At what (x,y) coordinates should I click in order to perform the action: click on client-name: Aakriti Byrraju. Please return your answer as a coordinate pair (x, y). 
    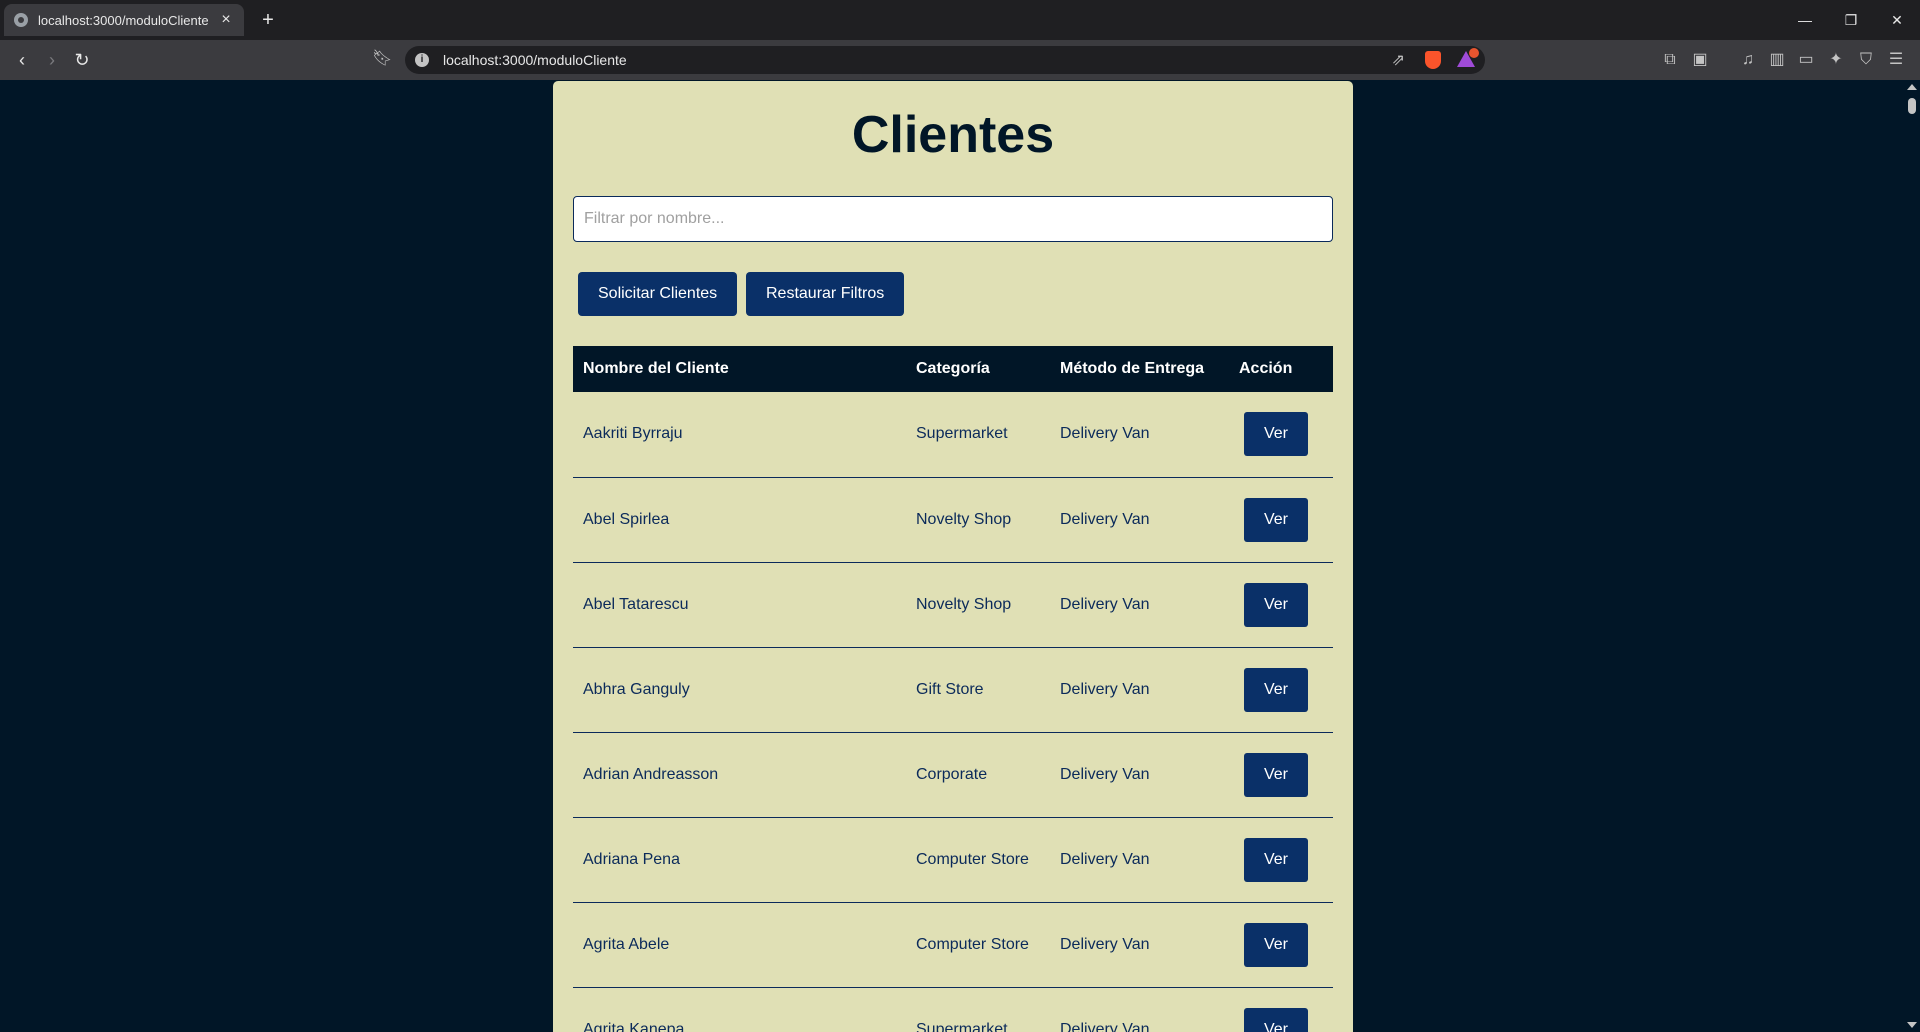
    Looking at the image, I should click on (739, 435).